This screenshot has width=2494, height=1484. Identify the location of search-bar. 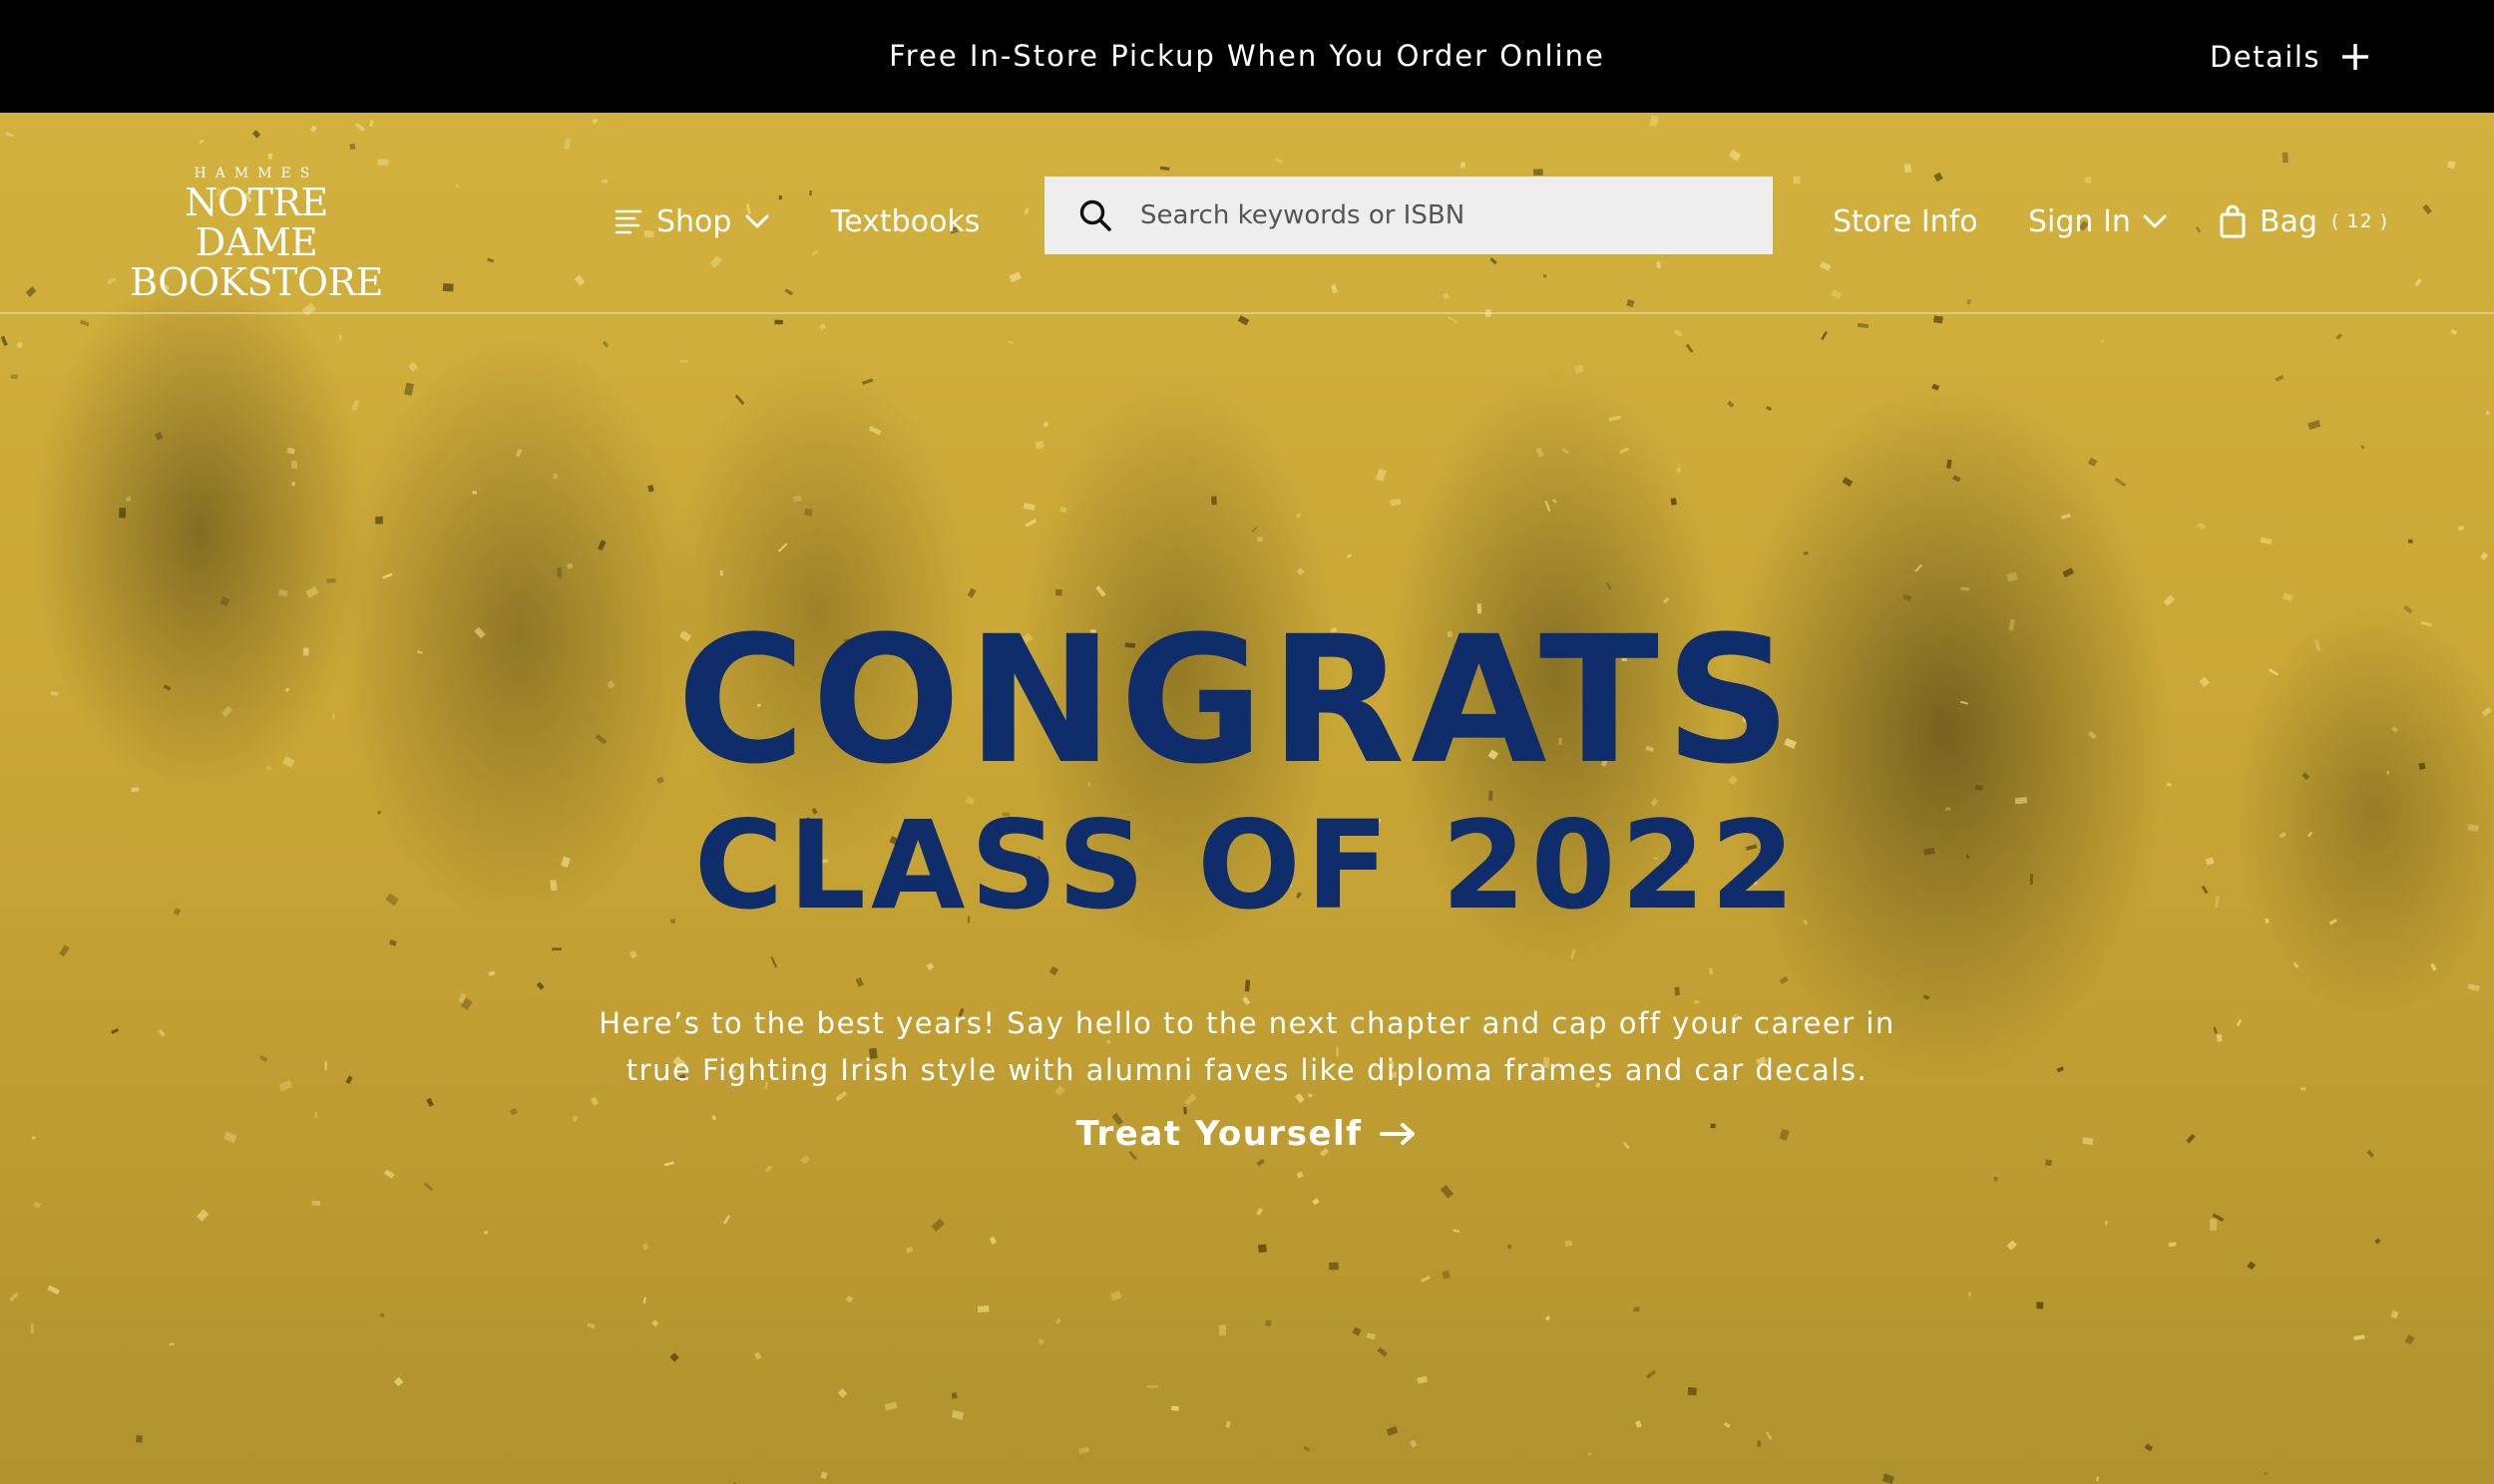
(1408, 215).